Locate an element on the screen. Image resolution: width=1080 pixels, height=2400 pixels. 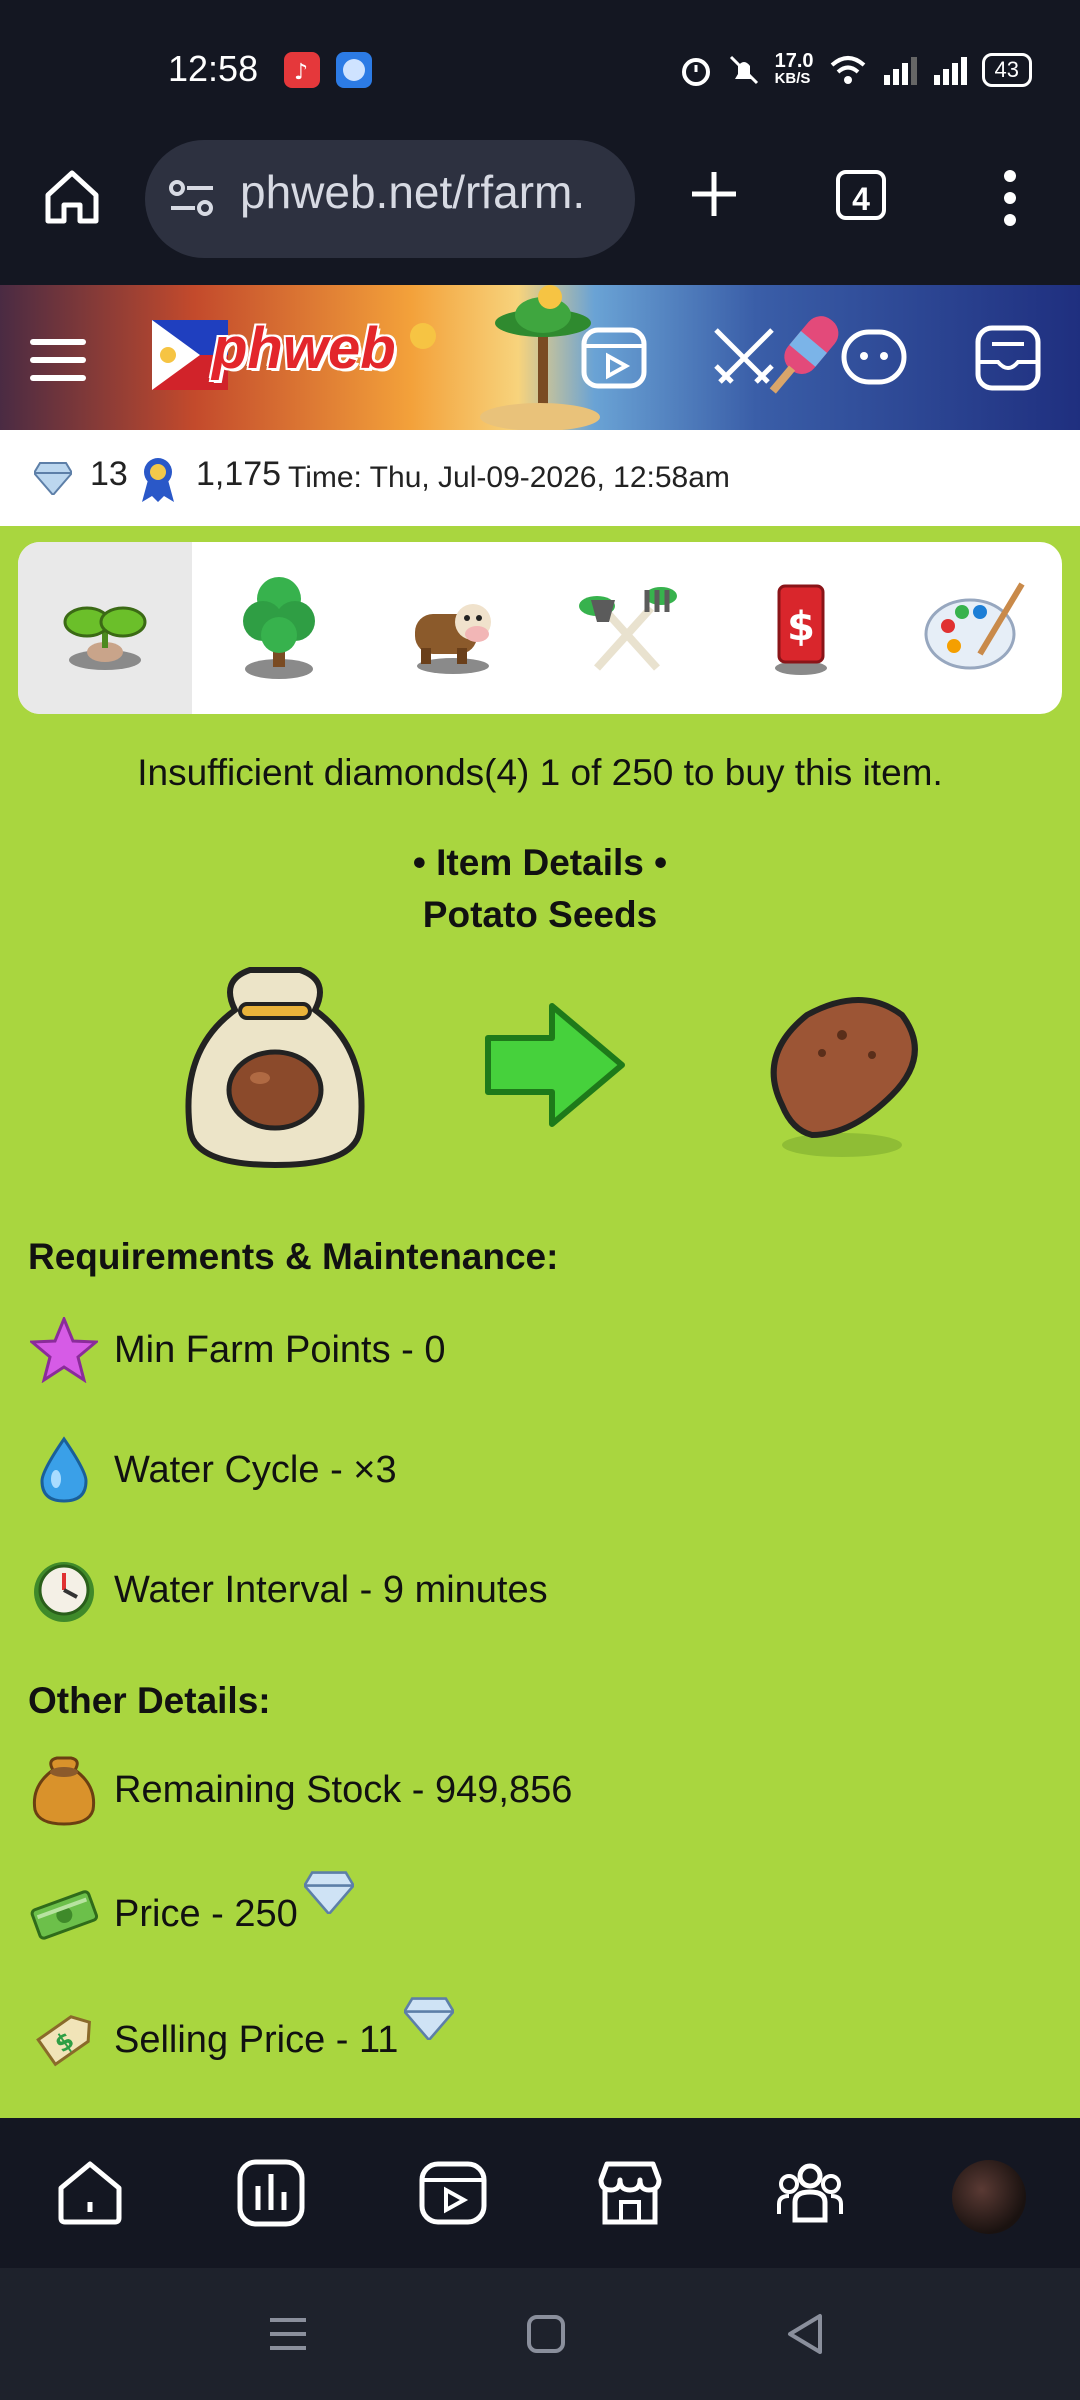
home-nav-icon is located at coordinates (546, 2334).